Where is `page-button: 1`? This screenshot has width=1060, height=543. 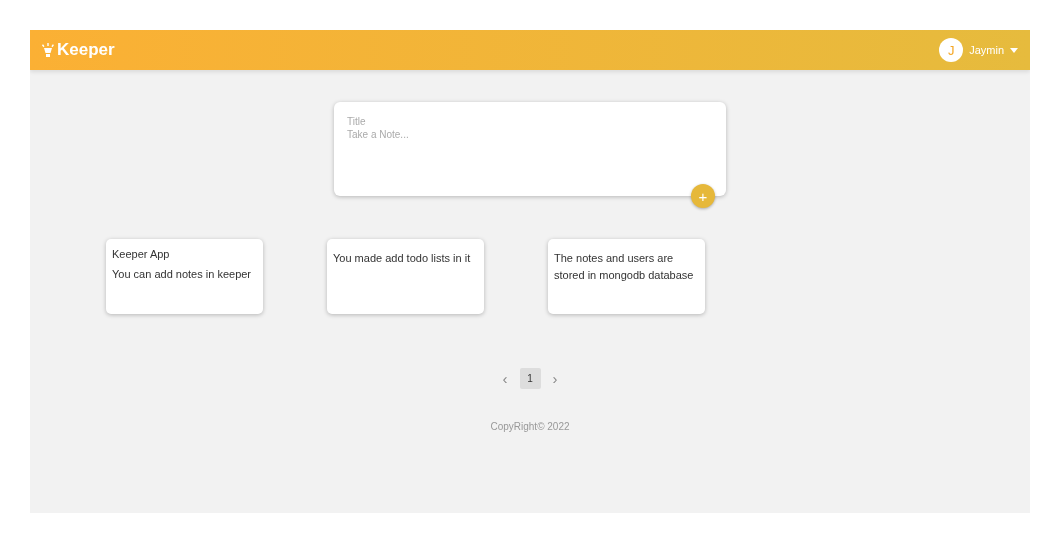 page-button: 1 is located at coordinates (530, 378).